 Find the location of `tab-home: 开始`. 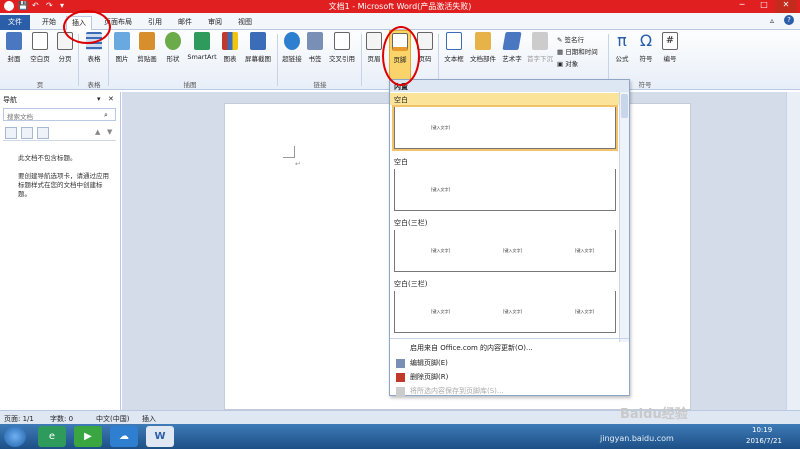

tab-home: 开始 is located at coordinates (49, 23).